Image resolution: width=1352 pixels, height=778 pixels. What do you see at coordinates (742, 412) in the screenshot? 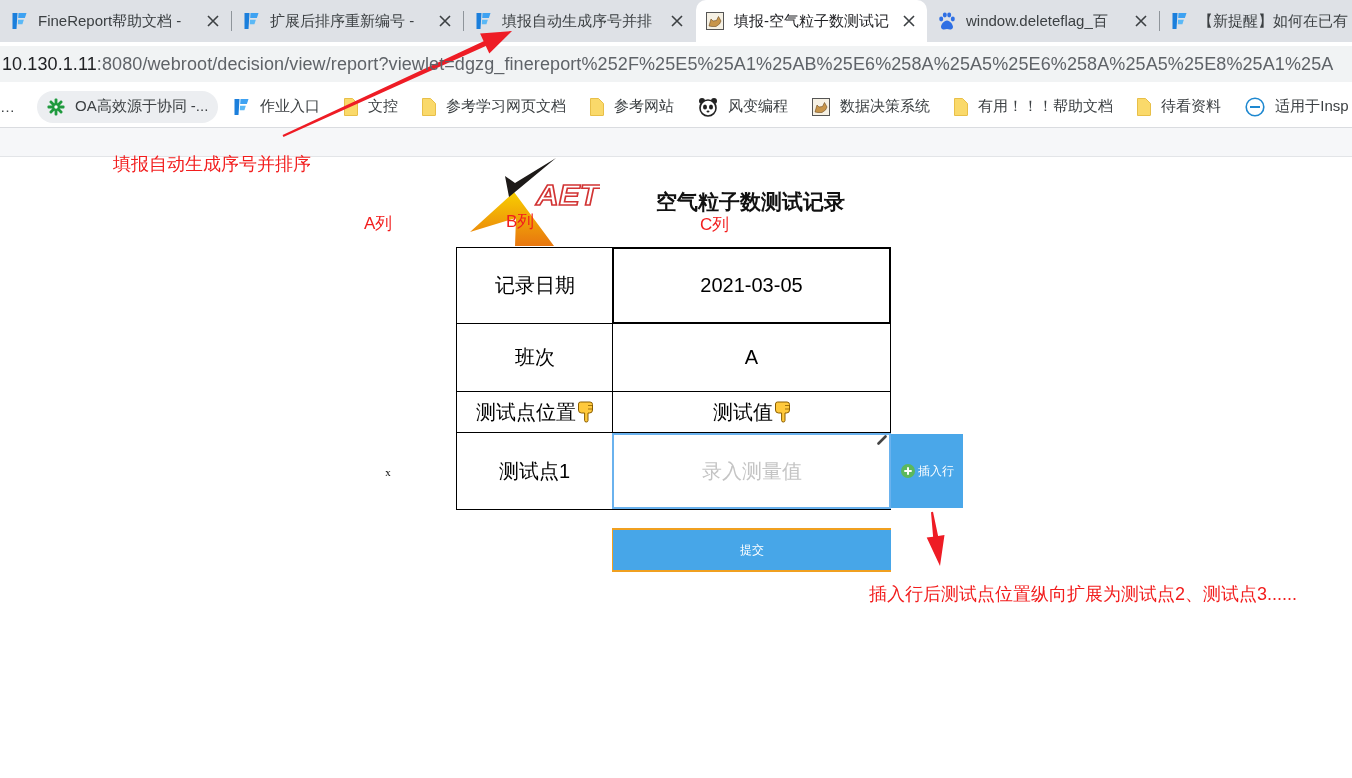
I see `column-header: 测试值` at bounding box center [742, 412].